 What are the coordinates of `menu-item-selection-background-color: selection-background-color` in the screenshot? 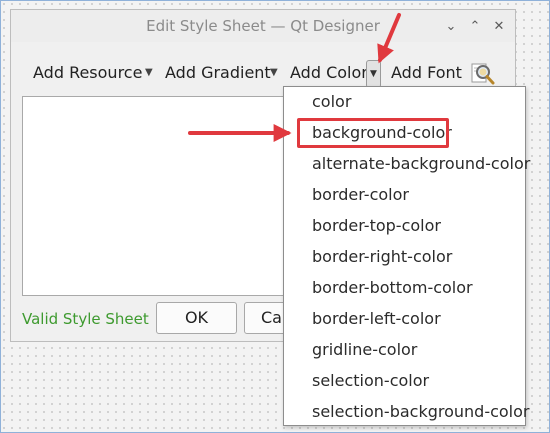 It's located at (421, 412).